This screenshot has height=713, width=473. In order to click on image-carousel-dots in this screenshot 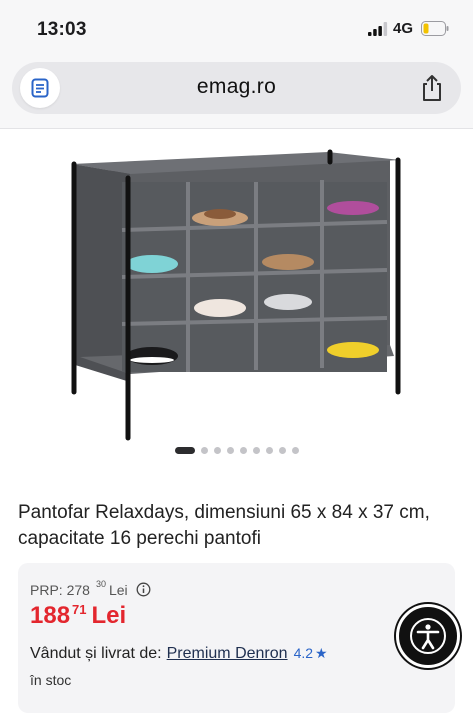, I will do `click(236, 448)`.